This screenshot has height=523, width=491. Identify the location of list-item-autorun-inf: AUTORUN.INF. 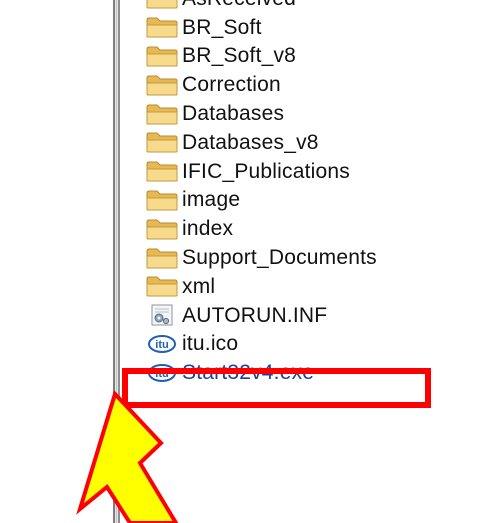
(261, 315).